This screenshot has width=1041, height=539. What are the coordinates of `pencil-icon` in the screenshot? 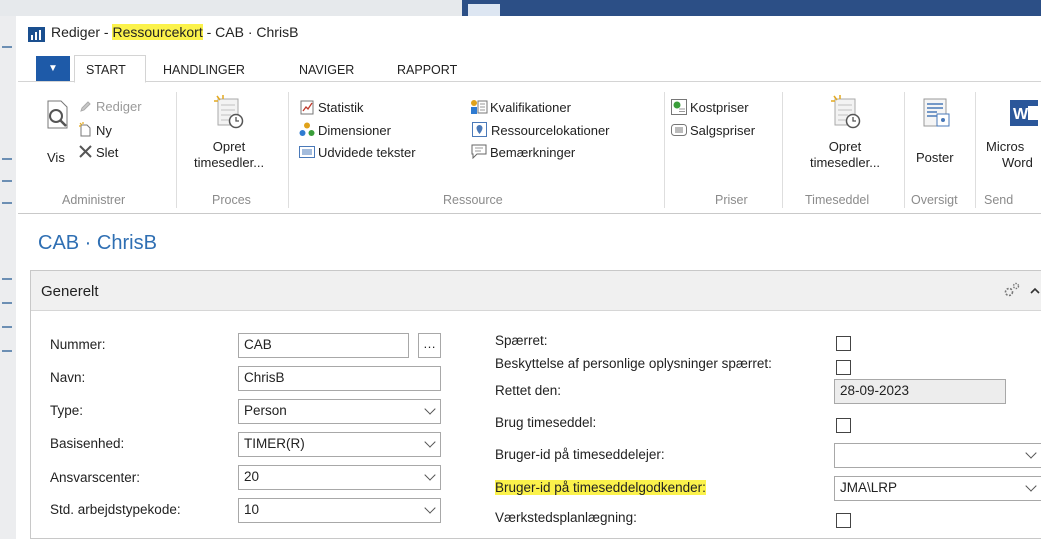 It's located at (85, 106).